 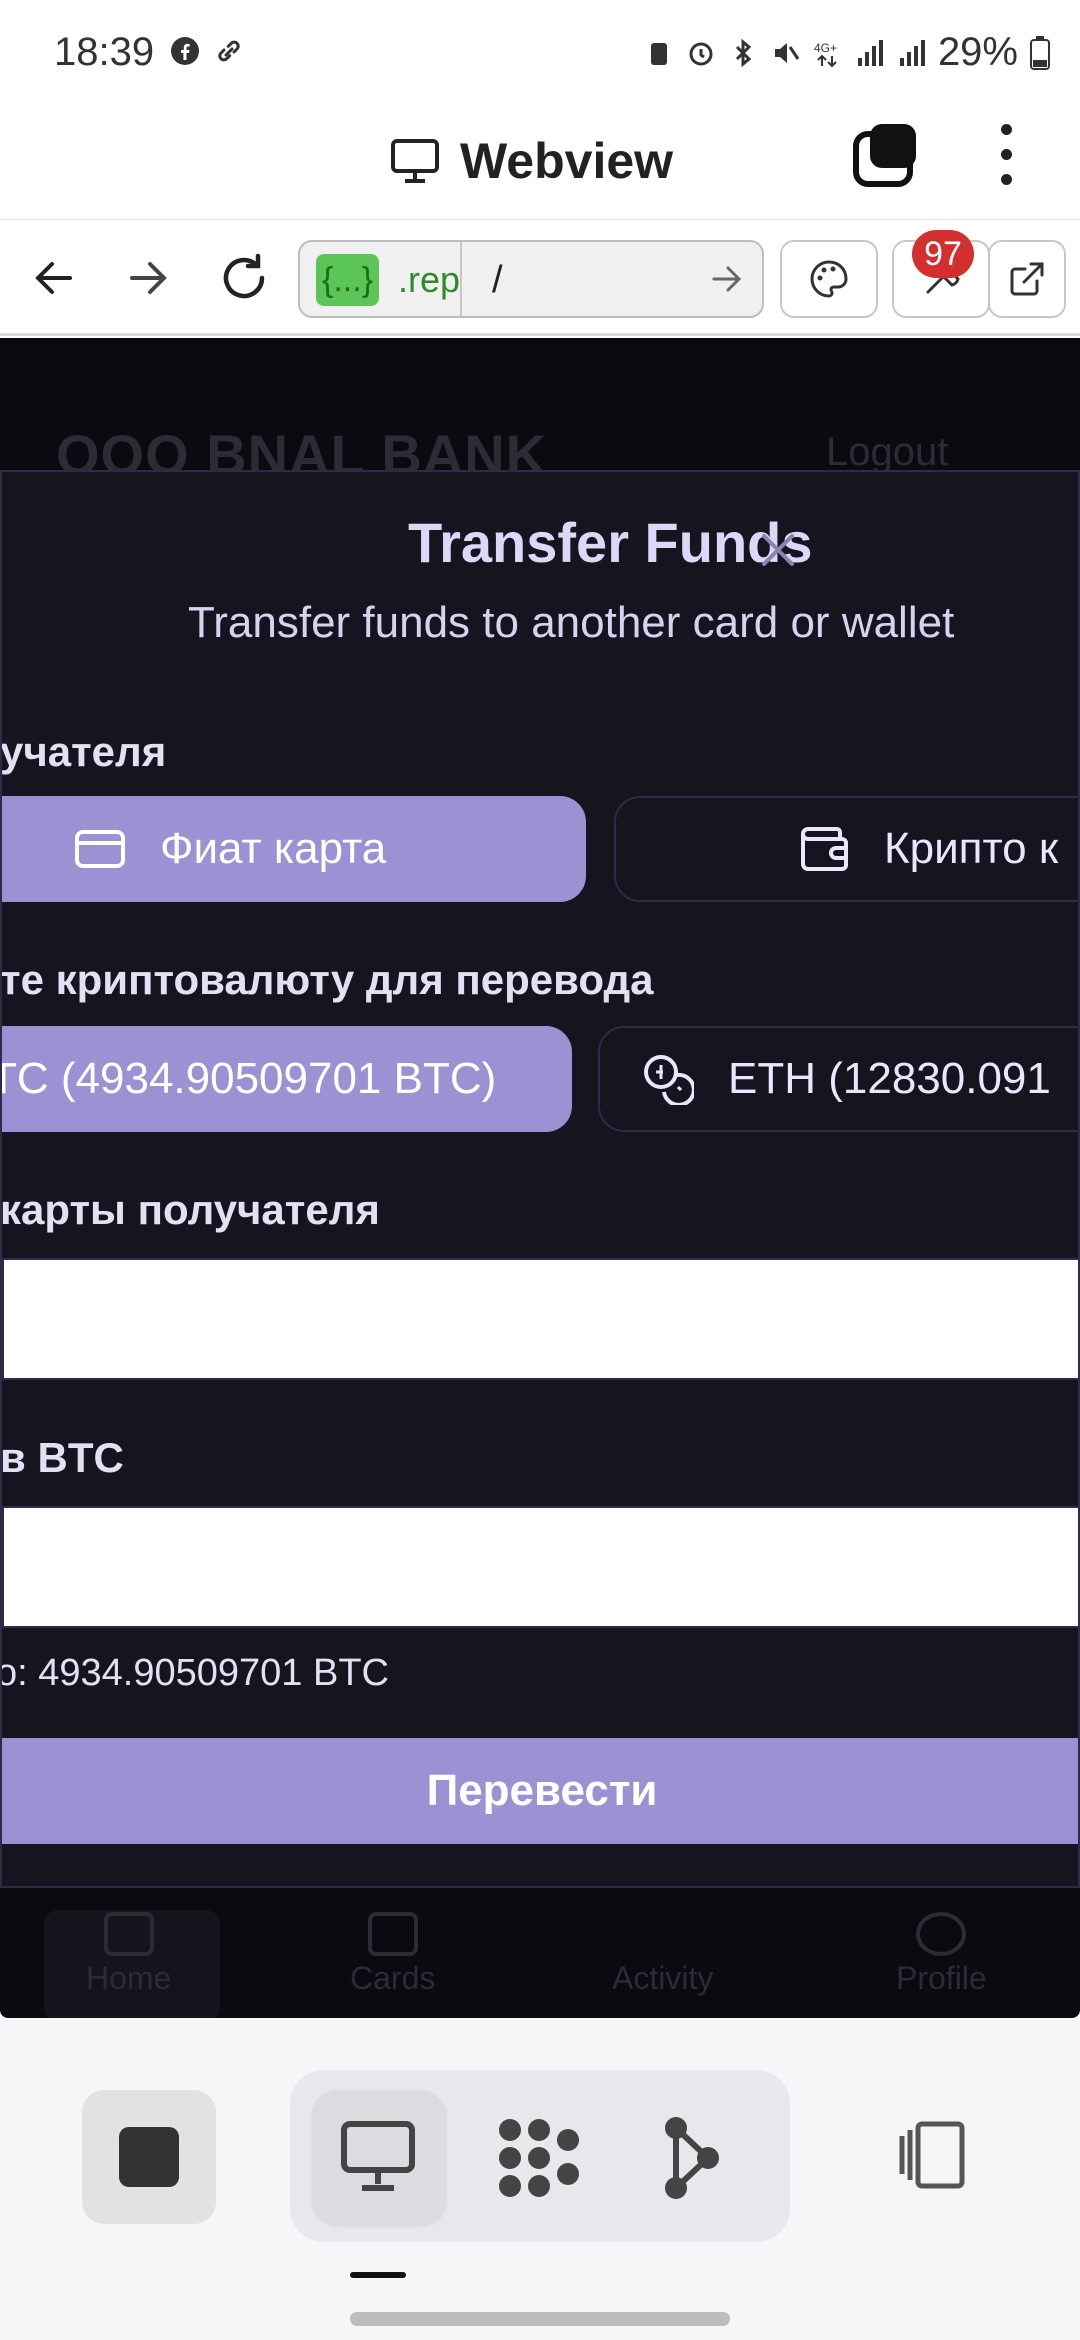 I want to click on modal-title: Transfer Funds, so click(x=610, y=542).